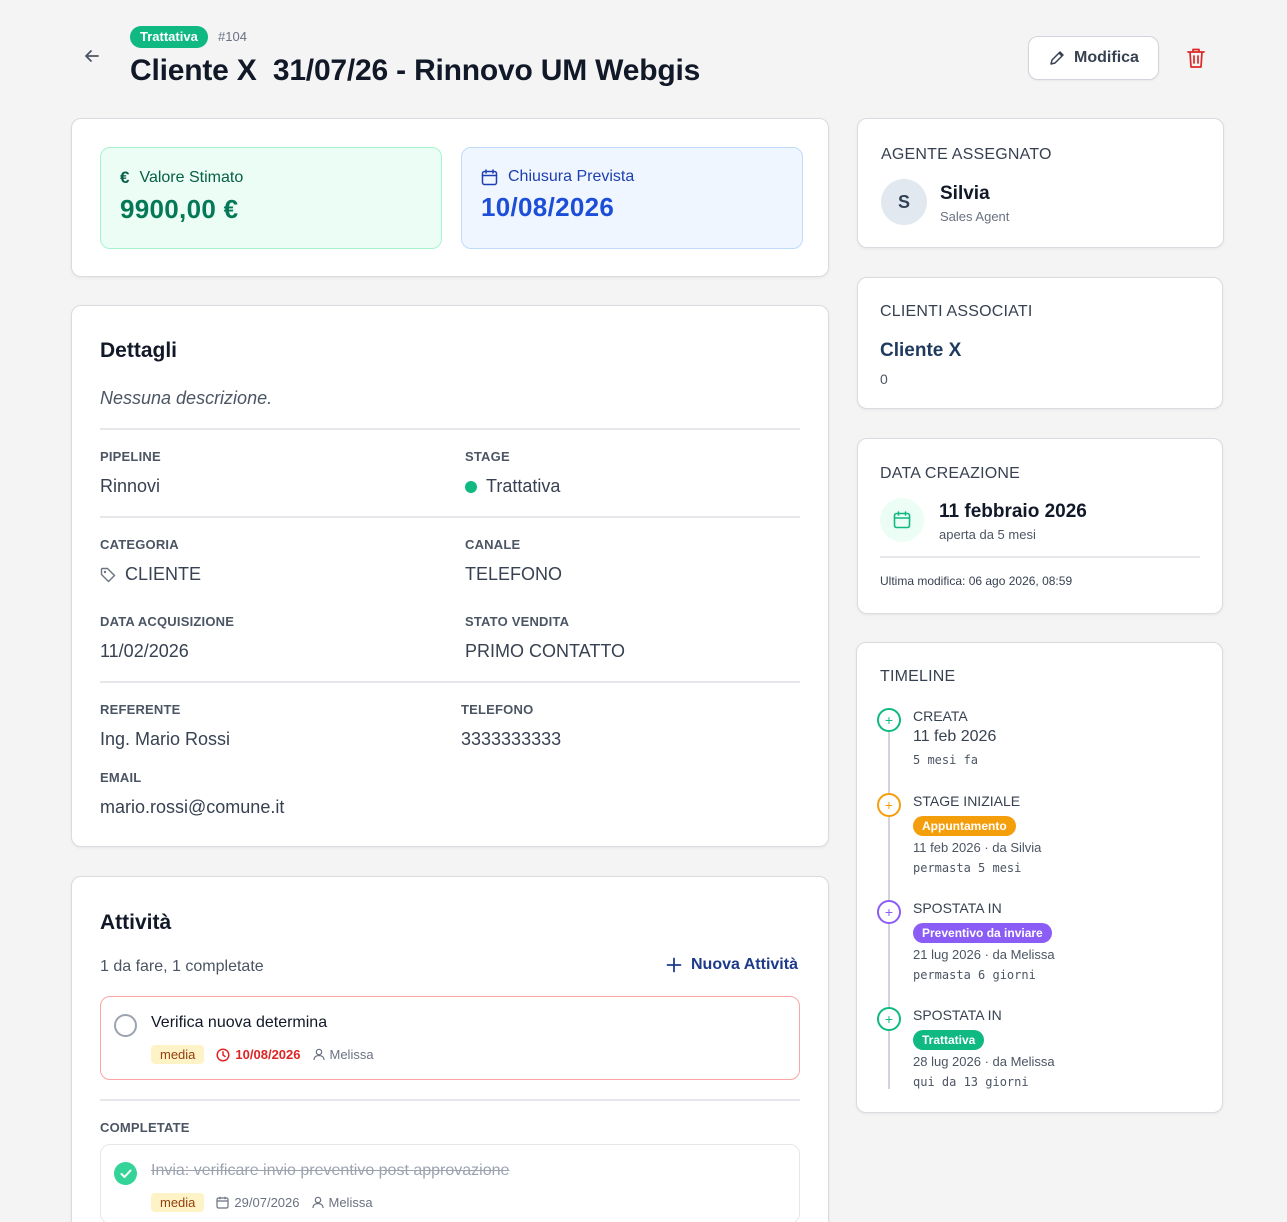 The height and width of the screenshot is (1222, 1287). What do you see at coordinates (191, 177) in the screenshot?
I see `estimated-value-label: Valore Stimato` at bounding box center [191, 177].